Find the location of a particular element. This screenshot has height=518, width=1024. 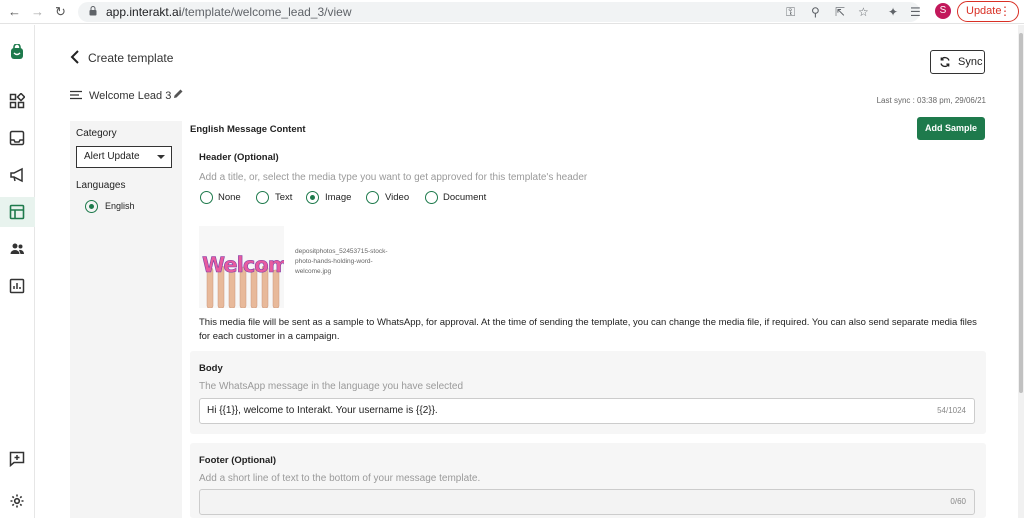

share-icon: ⇱ is located at coordinates (840, 12).